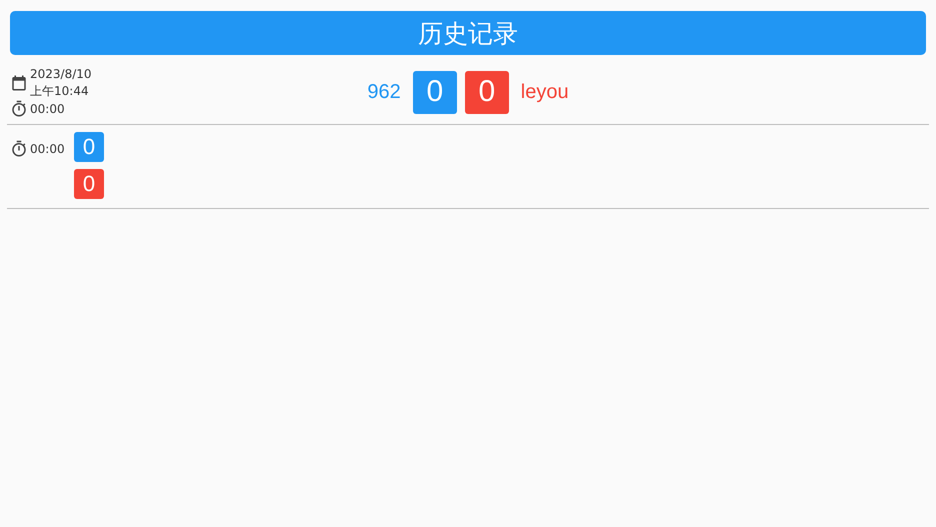 Image resolution: width=936 pixels, height=527 pixels. Describe the element at coordinates (60, 91) in the screenshot. I see `time-text: 上午10:44` at that location.